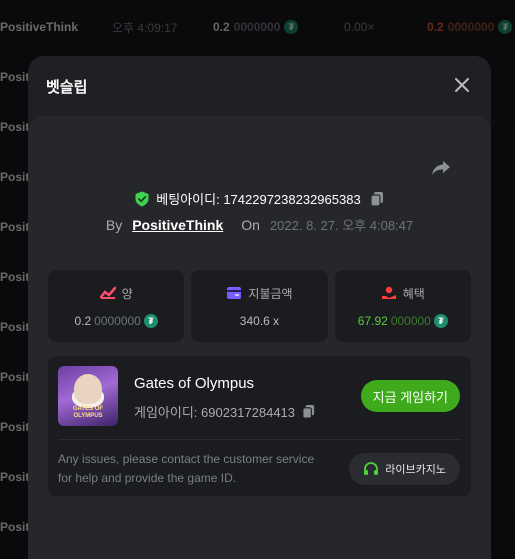  What do you see at coordinates (402, 306) in the screenshot?
I see `stat-profit: 혜택 67.92 000000 ₮` at bounding box center [402, 306].